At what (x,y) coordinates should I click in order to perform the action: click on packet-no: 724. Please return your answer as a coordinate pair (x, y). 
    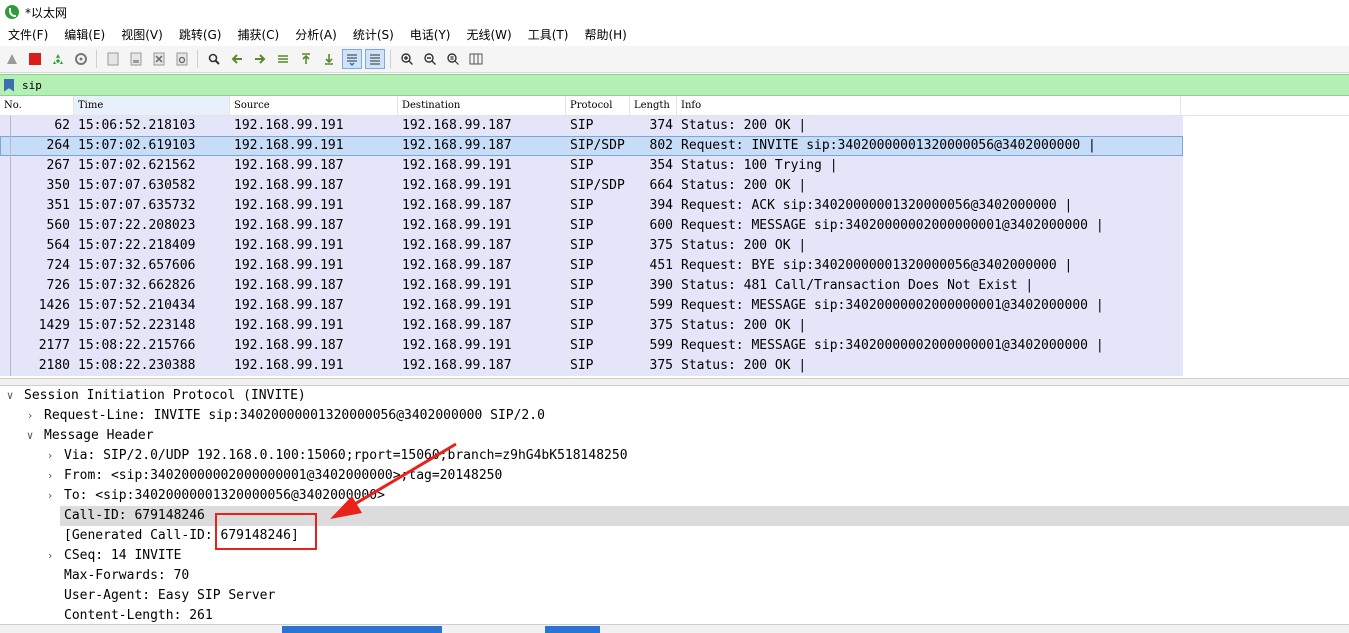
    Looking at the image, I should click on (58, 265).